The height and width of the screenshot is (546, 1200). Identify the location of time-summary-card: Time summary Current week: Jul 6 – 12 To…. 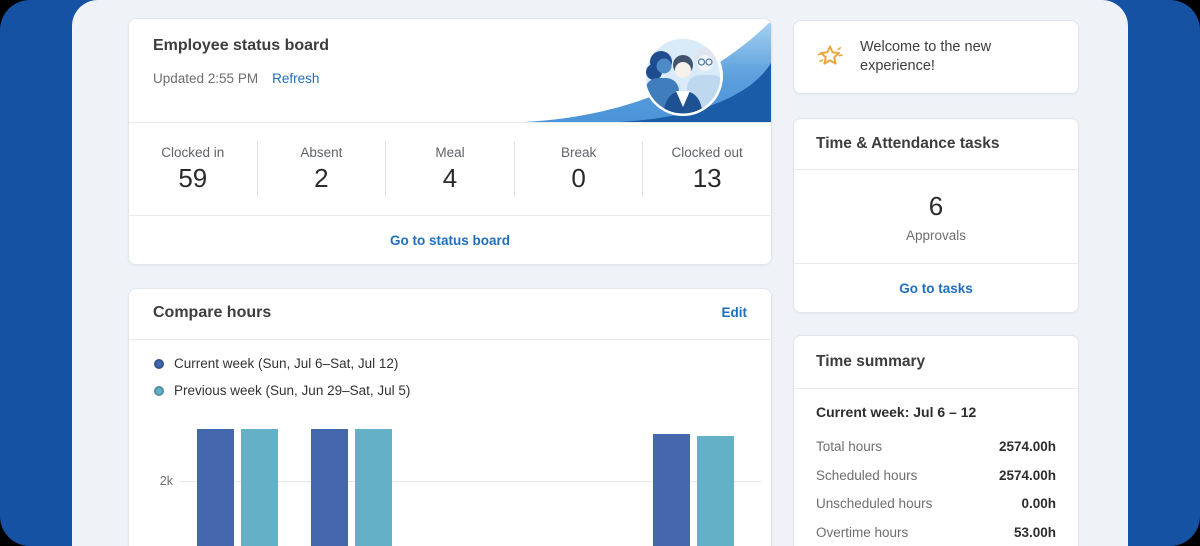
(936, 440).